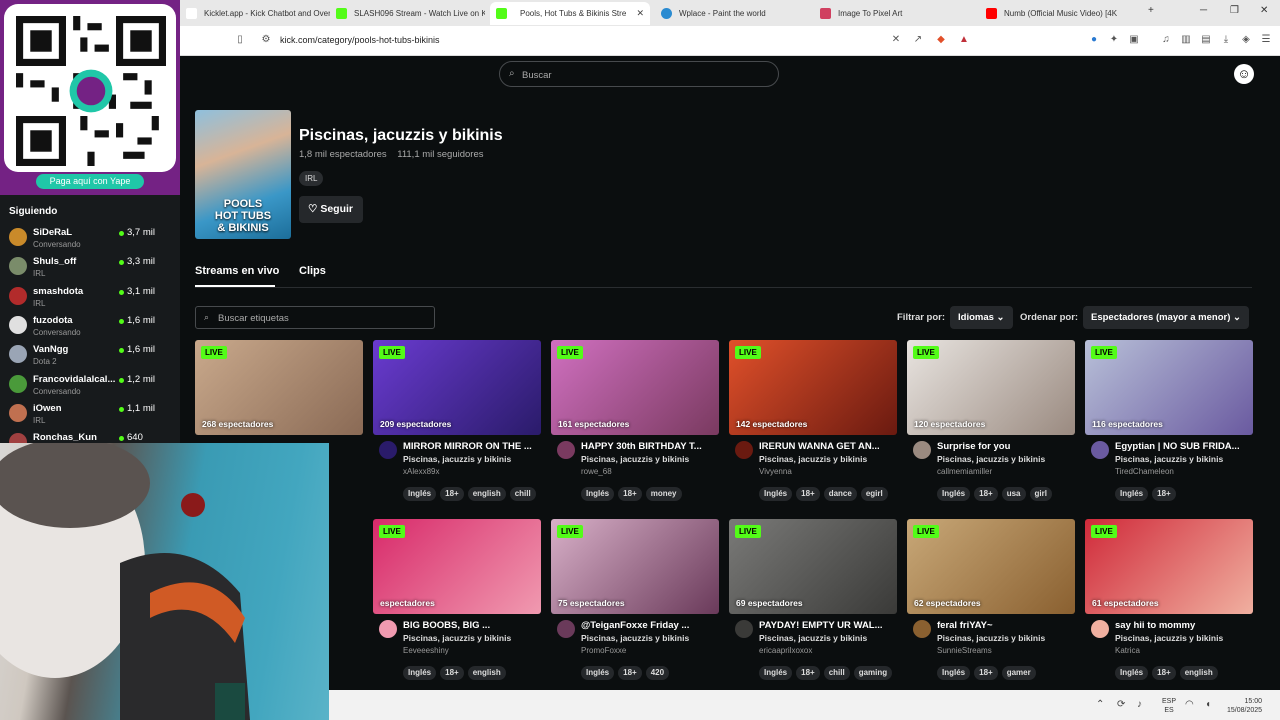  I want to click on sync-icon: ⟳, so click(1121, 704).